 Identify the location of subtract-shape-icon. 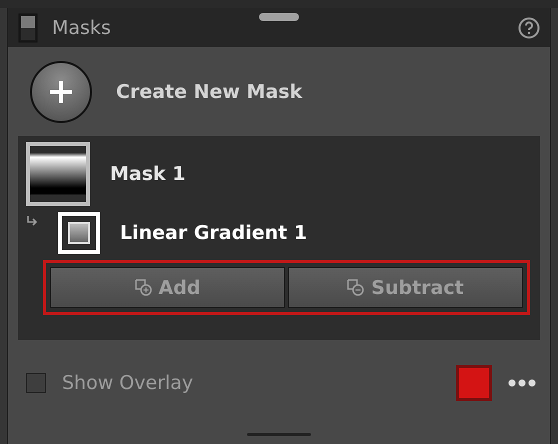
(356, 287).